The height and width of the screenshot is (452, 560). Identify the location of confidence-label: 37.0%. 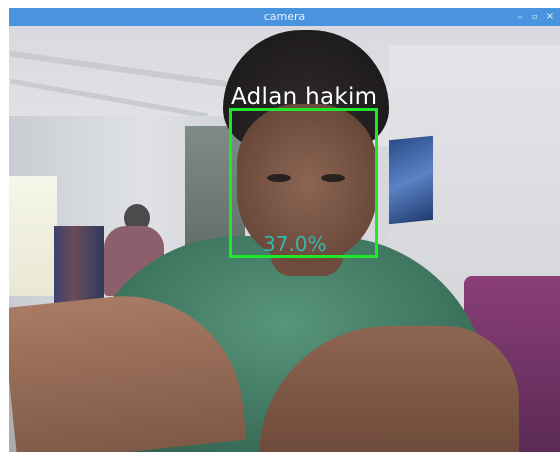
(295, 244).